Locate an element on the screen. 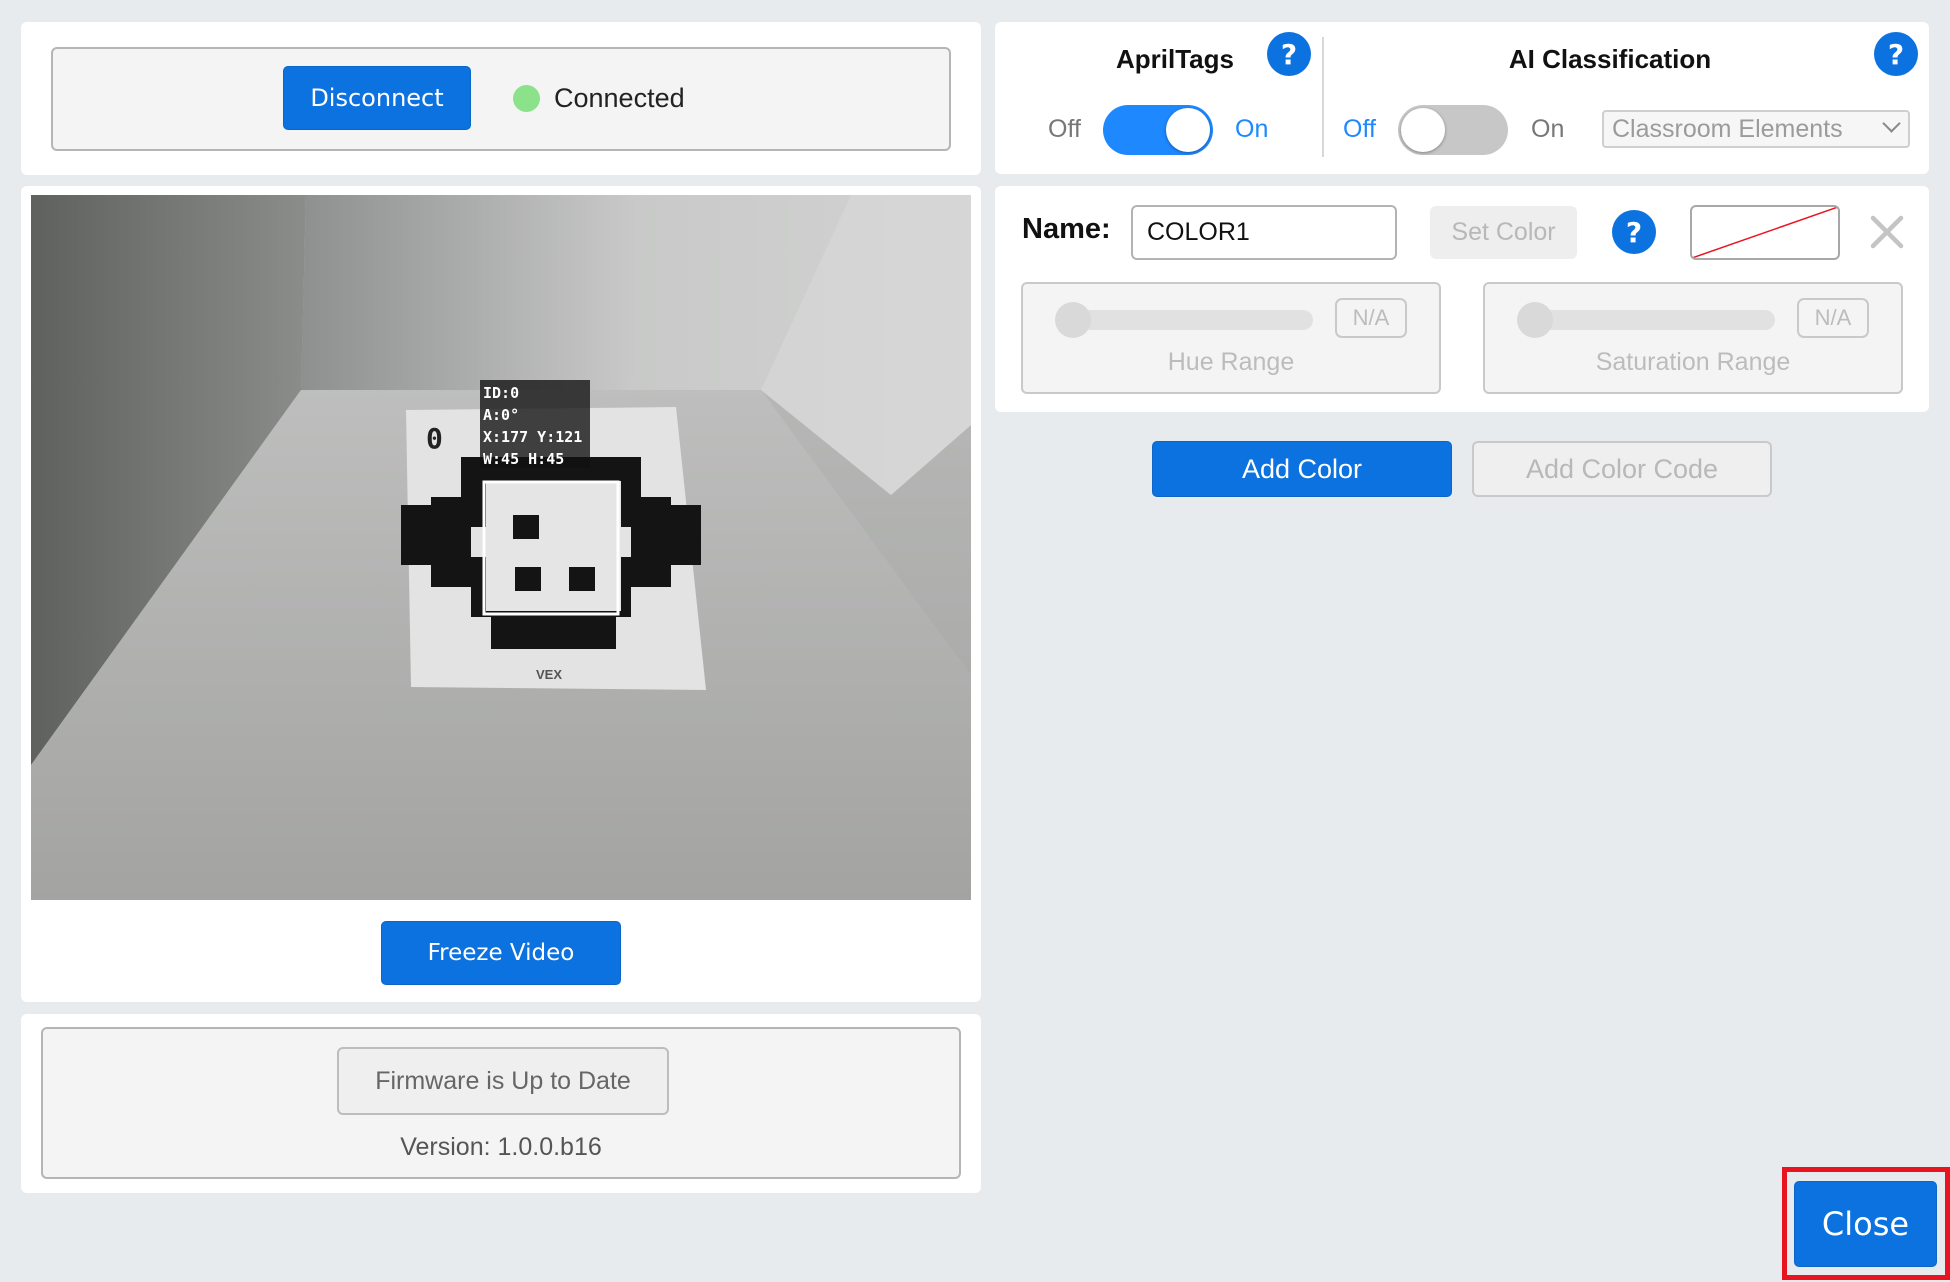  set-color-button: Set Color is located at coordinates (1503, 232).